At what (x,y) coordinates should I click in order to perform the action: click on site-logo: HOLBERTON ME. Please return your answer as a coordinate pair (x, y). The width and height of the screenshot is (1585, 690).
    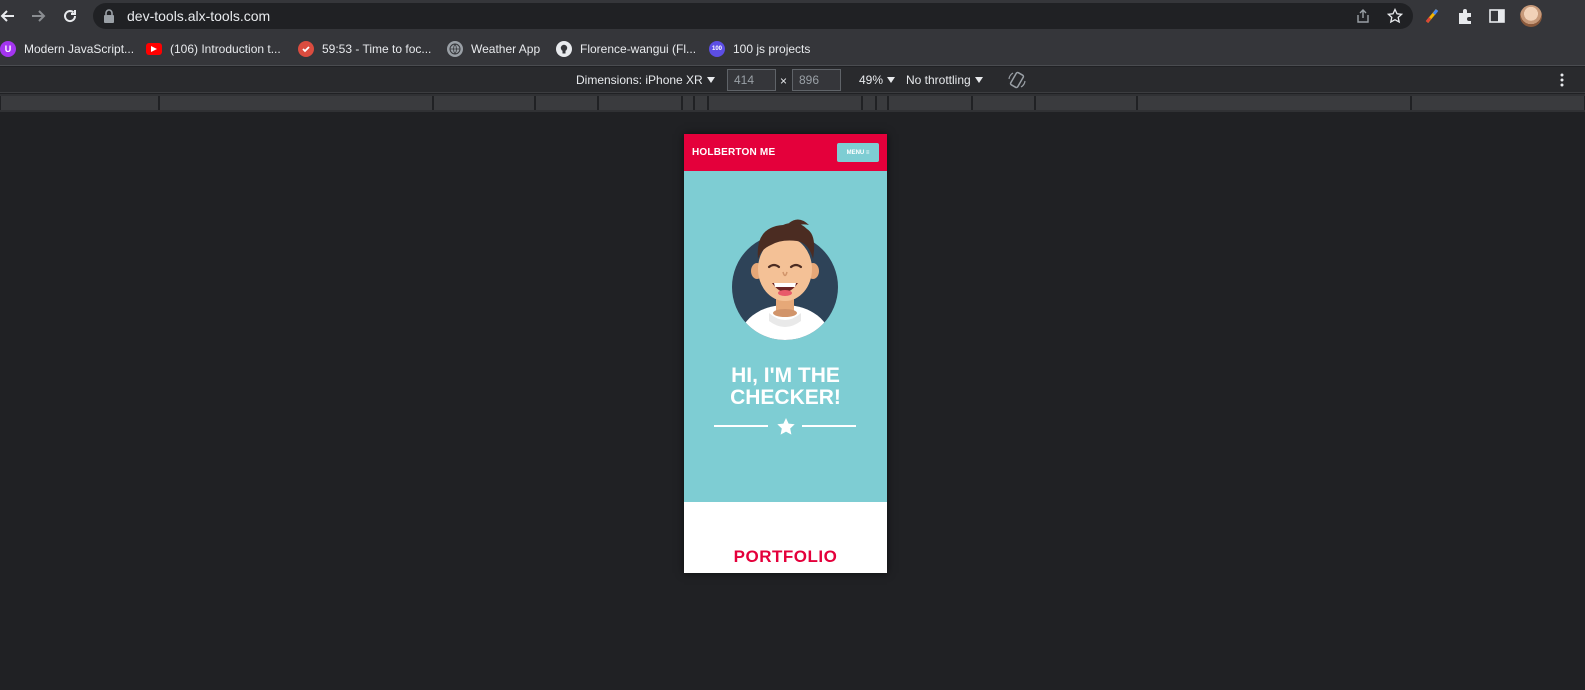
    Looking at the image, I should click on (733, 152).